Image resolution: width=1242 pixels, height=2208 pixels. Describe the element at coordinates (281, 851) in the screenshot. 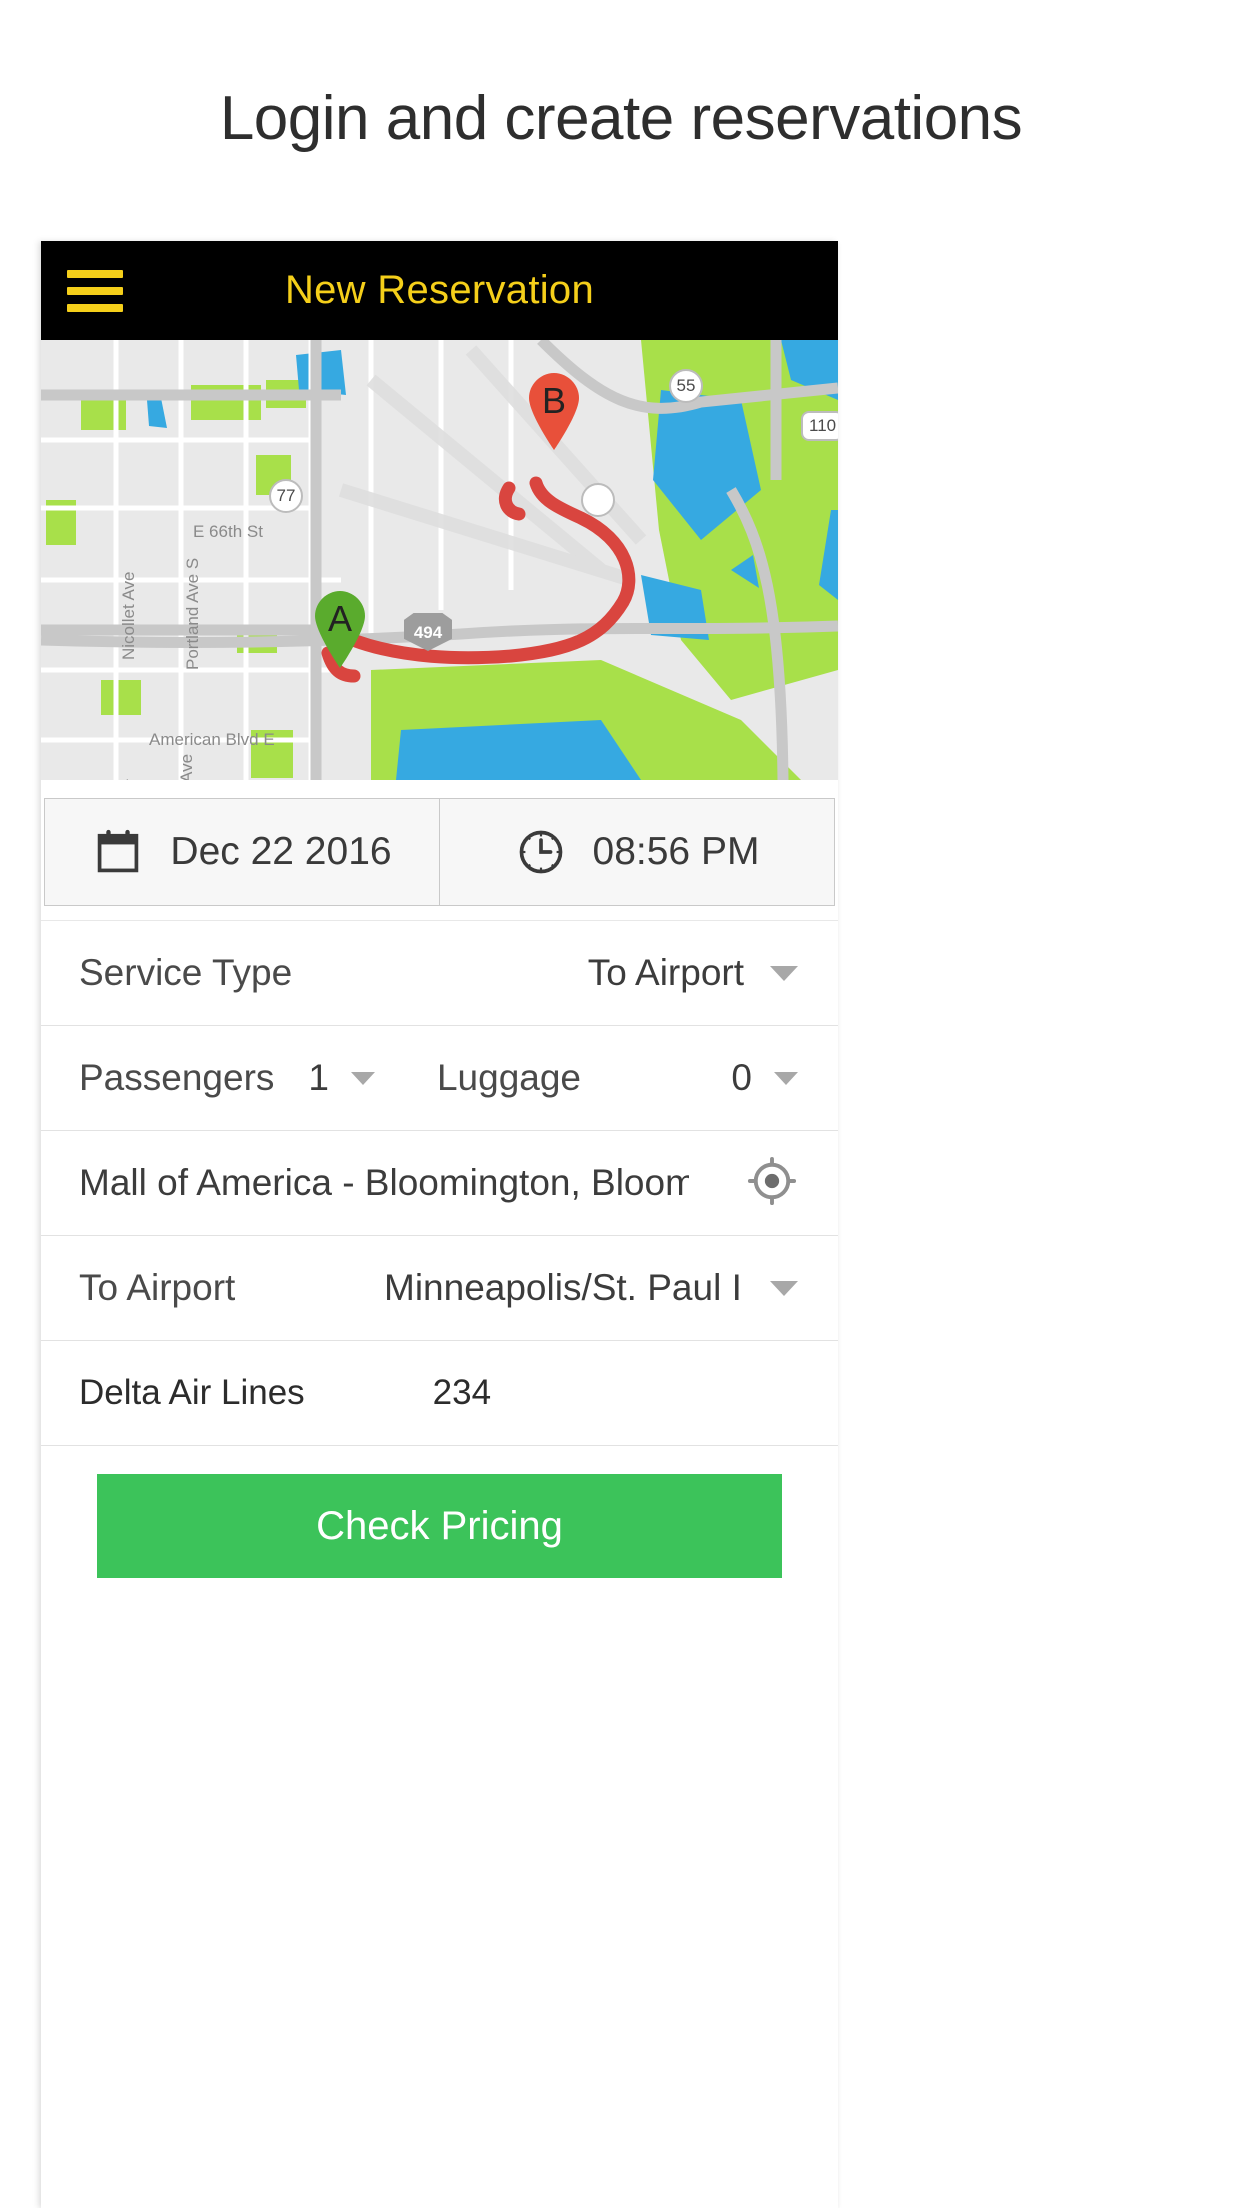

I see `date-value: Dec 22 2016` at that location.